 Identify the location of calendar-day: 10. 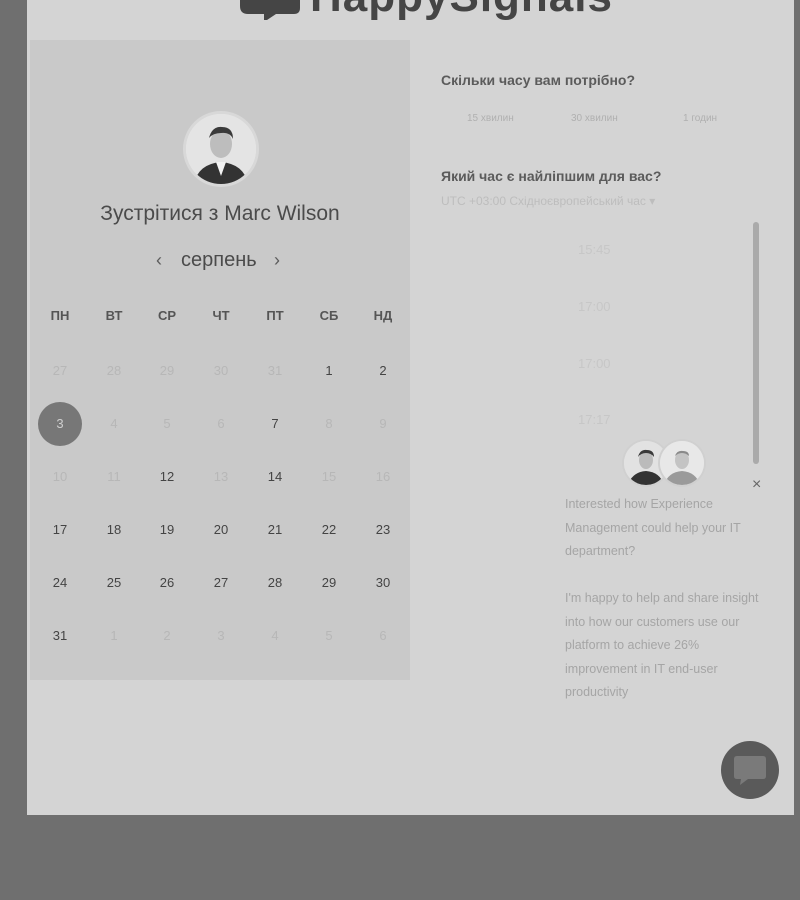
(60, 476).